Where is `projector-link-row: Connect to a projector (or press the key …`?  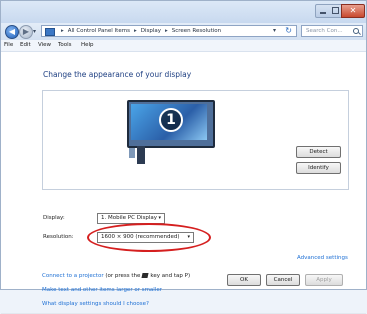
projector-link-row: Connect to a projector (or press the key … is located at coordinates (116, 276).